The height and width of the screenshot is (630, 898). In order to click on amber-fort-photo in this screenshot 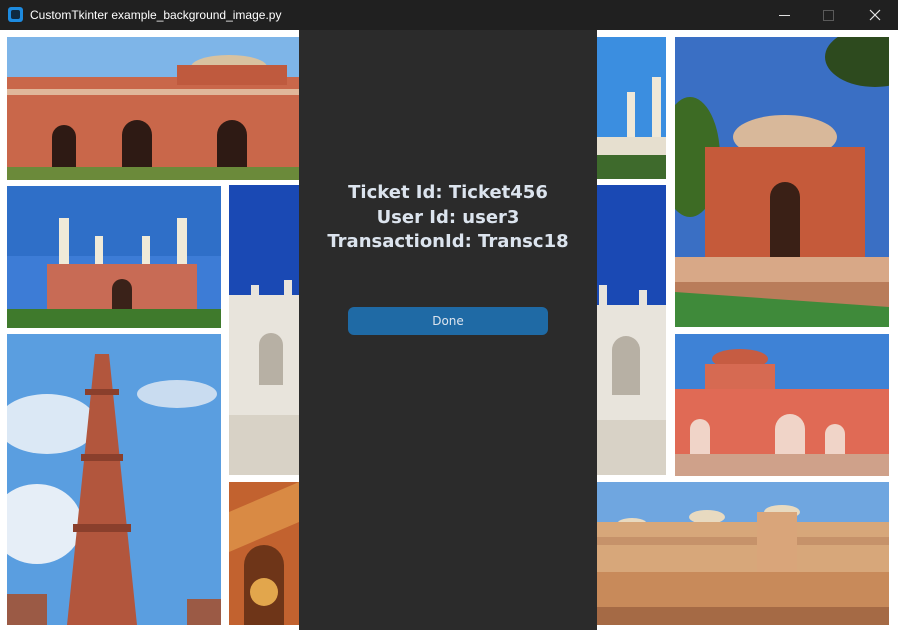, I will do `click(743, 553)`.